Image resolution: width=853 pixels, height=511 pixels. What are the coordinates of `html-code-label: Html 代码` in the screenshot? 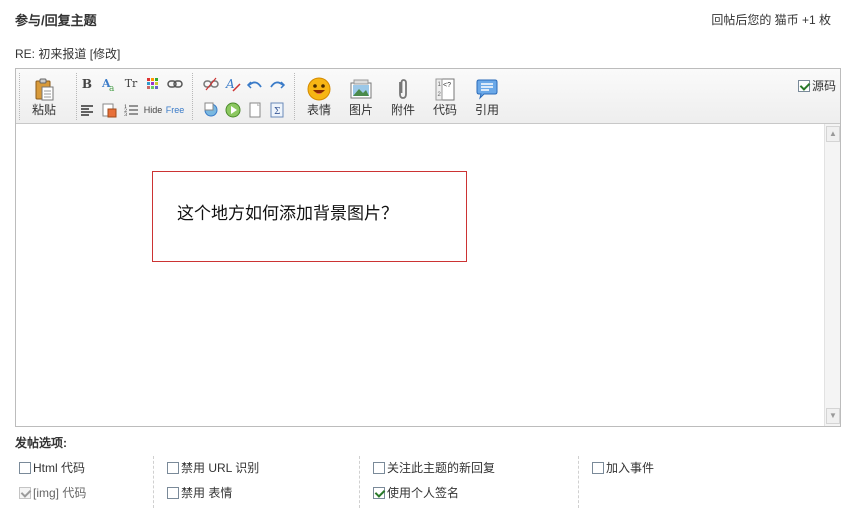 It's located at (59, 468).